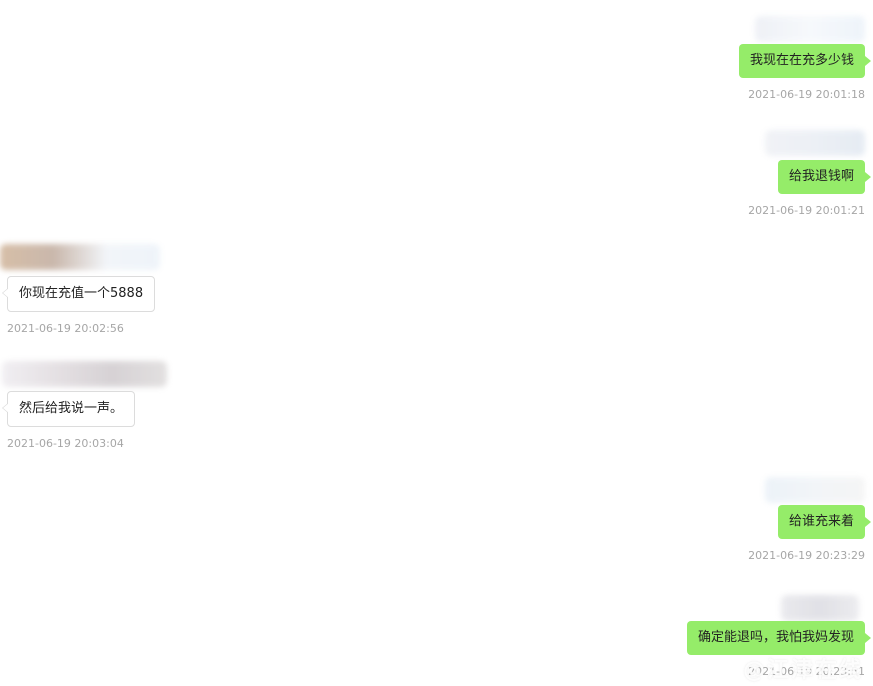 This screenshot has height=686, width=873. What do you see at coordinates (806, 210) in the screenshot?
I see `message-timestamp: 2021-06-19 20:01:21` at bounding box center [806, 210].